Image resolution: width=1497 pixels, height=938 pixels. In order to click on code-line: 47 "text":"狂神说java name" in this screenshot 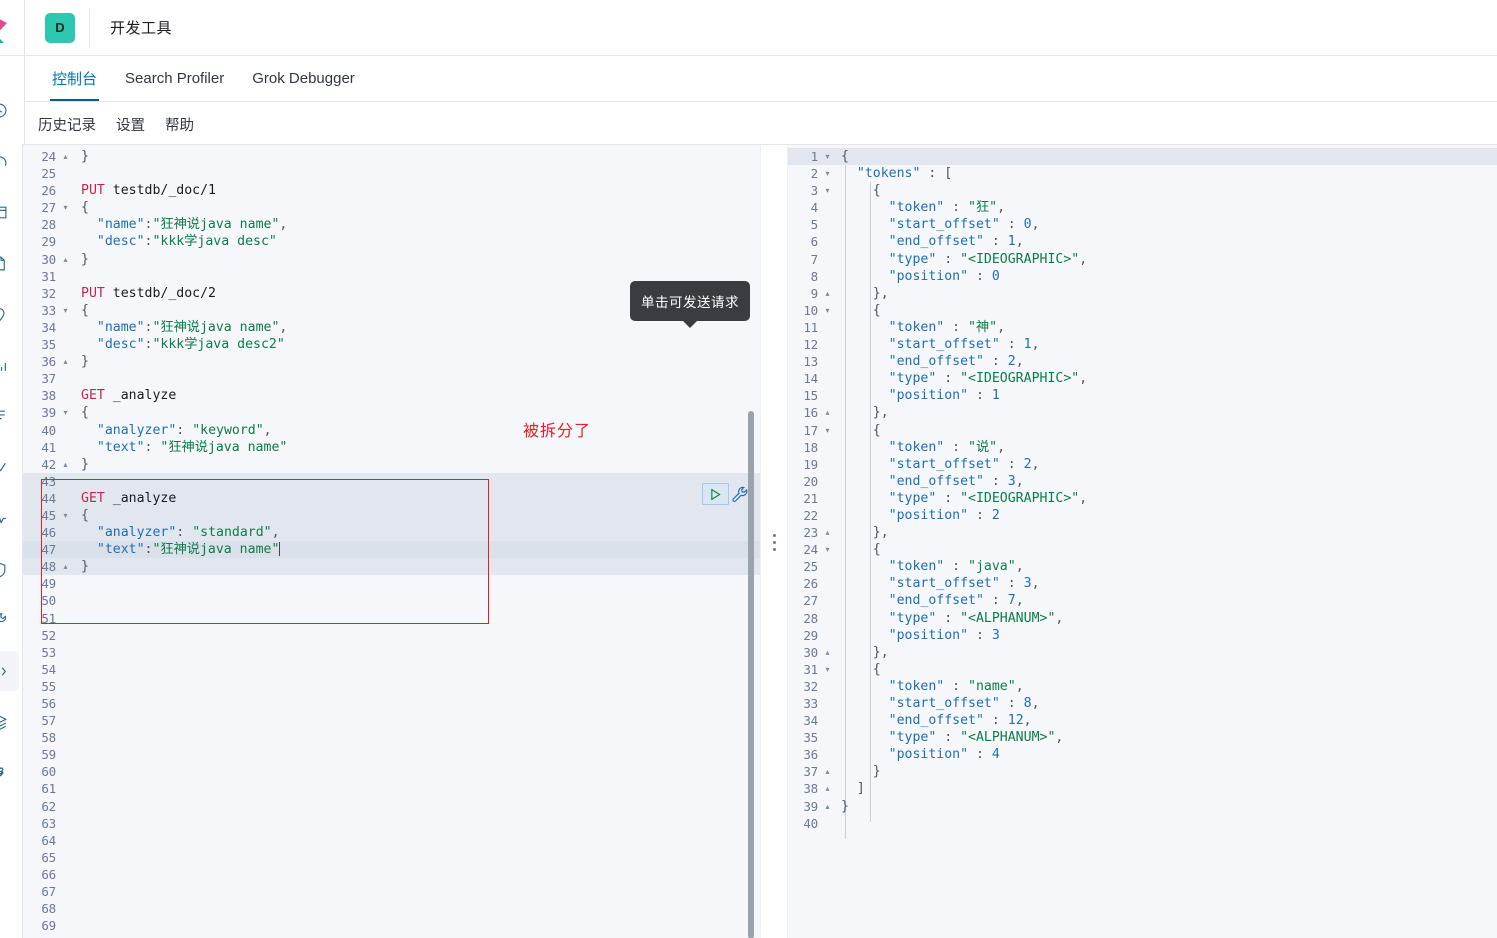, I will do `click(391, 550)`.